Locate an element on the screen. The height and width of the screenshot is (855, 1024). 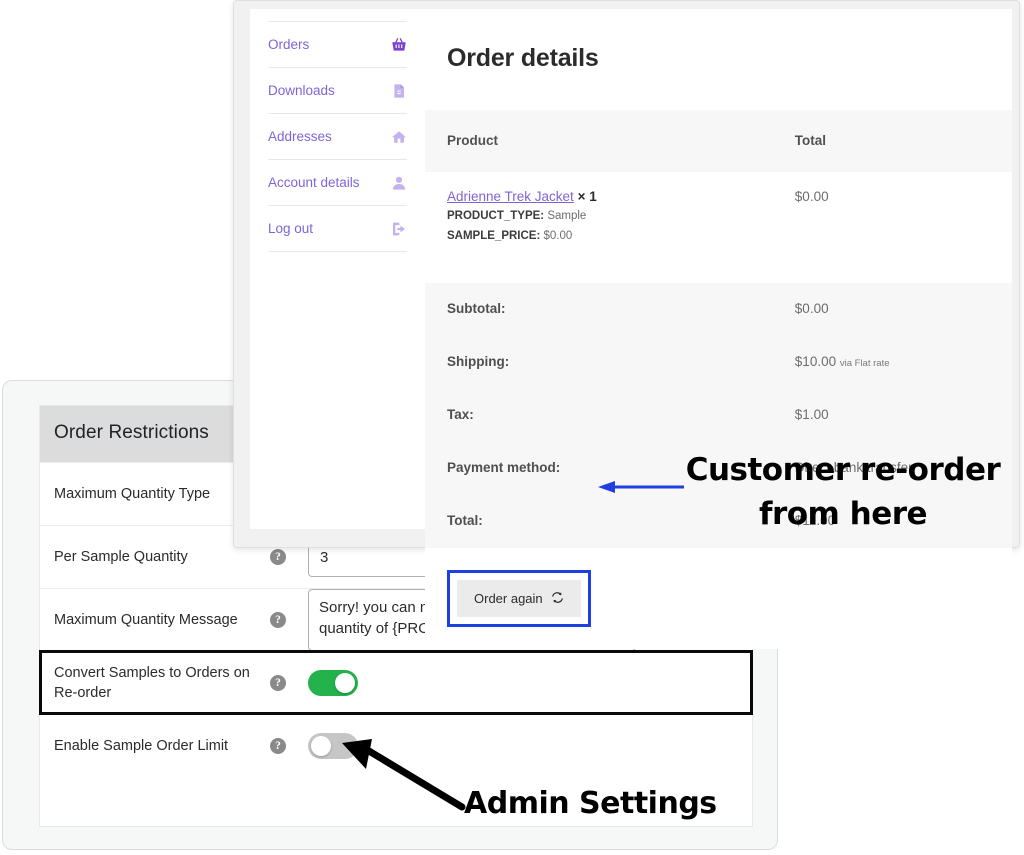
document-icon is located at coordinates (399, 91).